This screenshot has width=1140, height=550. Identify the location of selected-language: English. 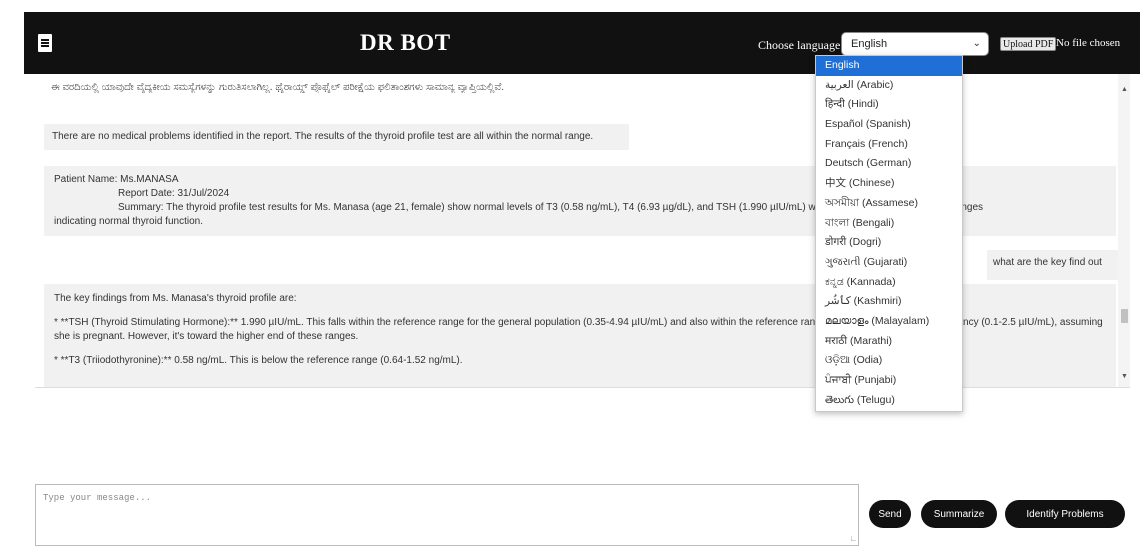
(869, 44).